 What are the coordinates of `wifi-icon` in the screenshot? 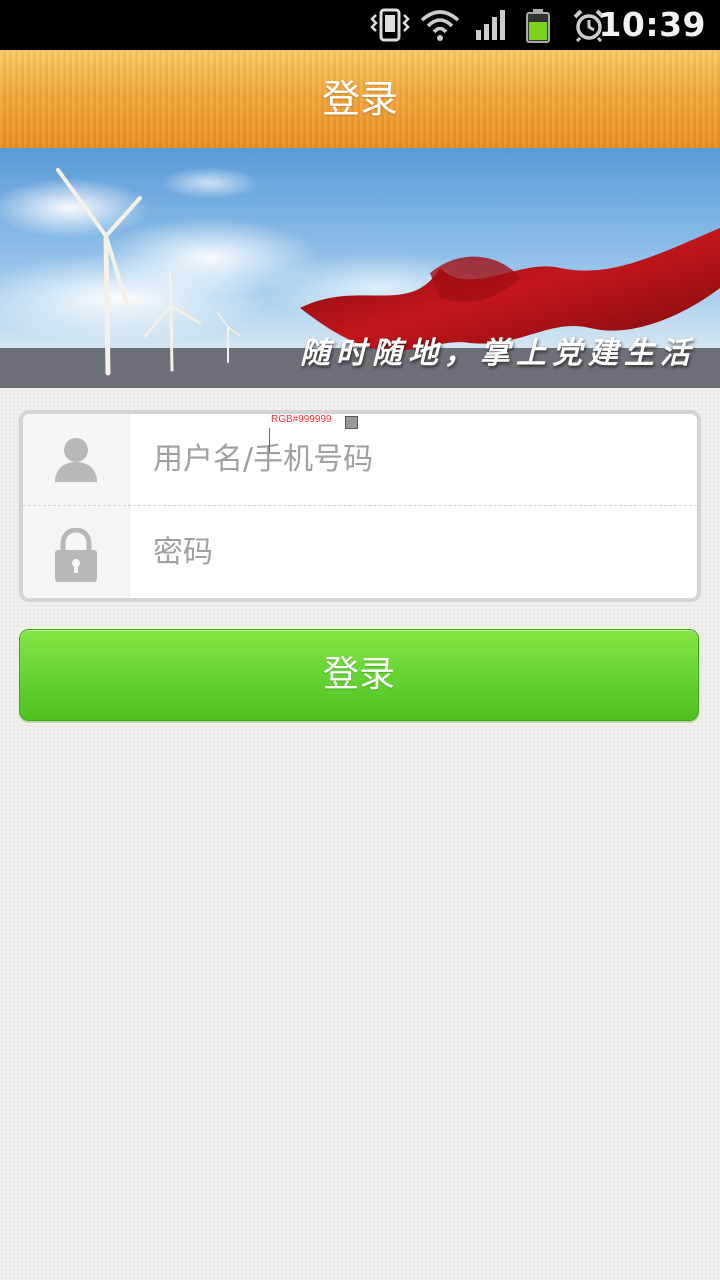 It's located at (440, 25).